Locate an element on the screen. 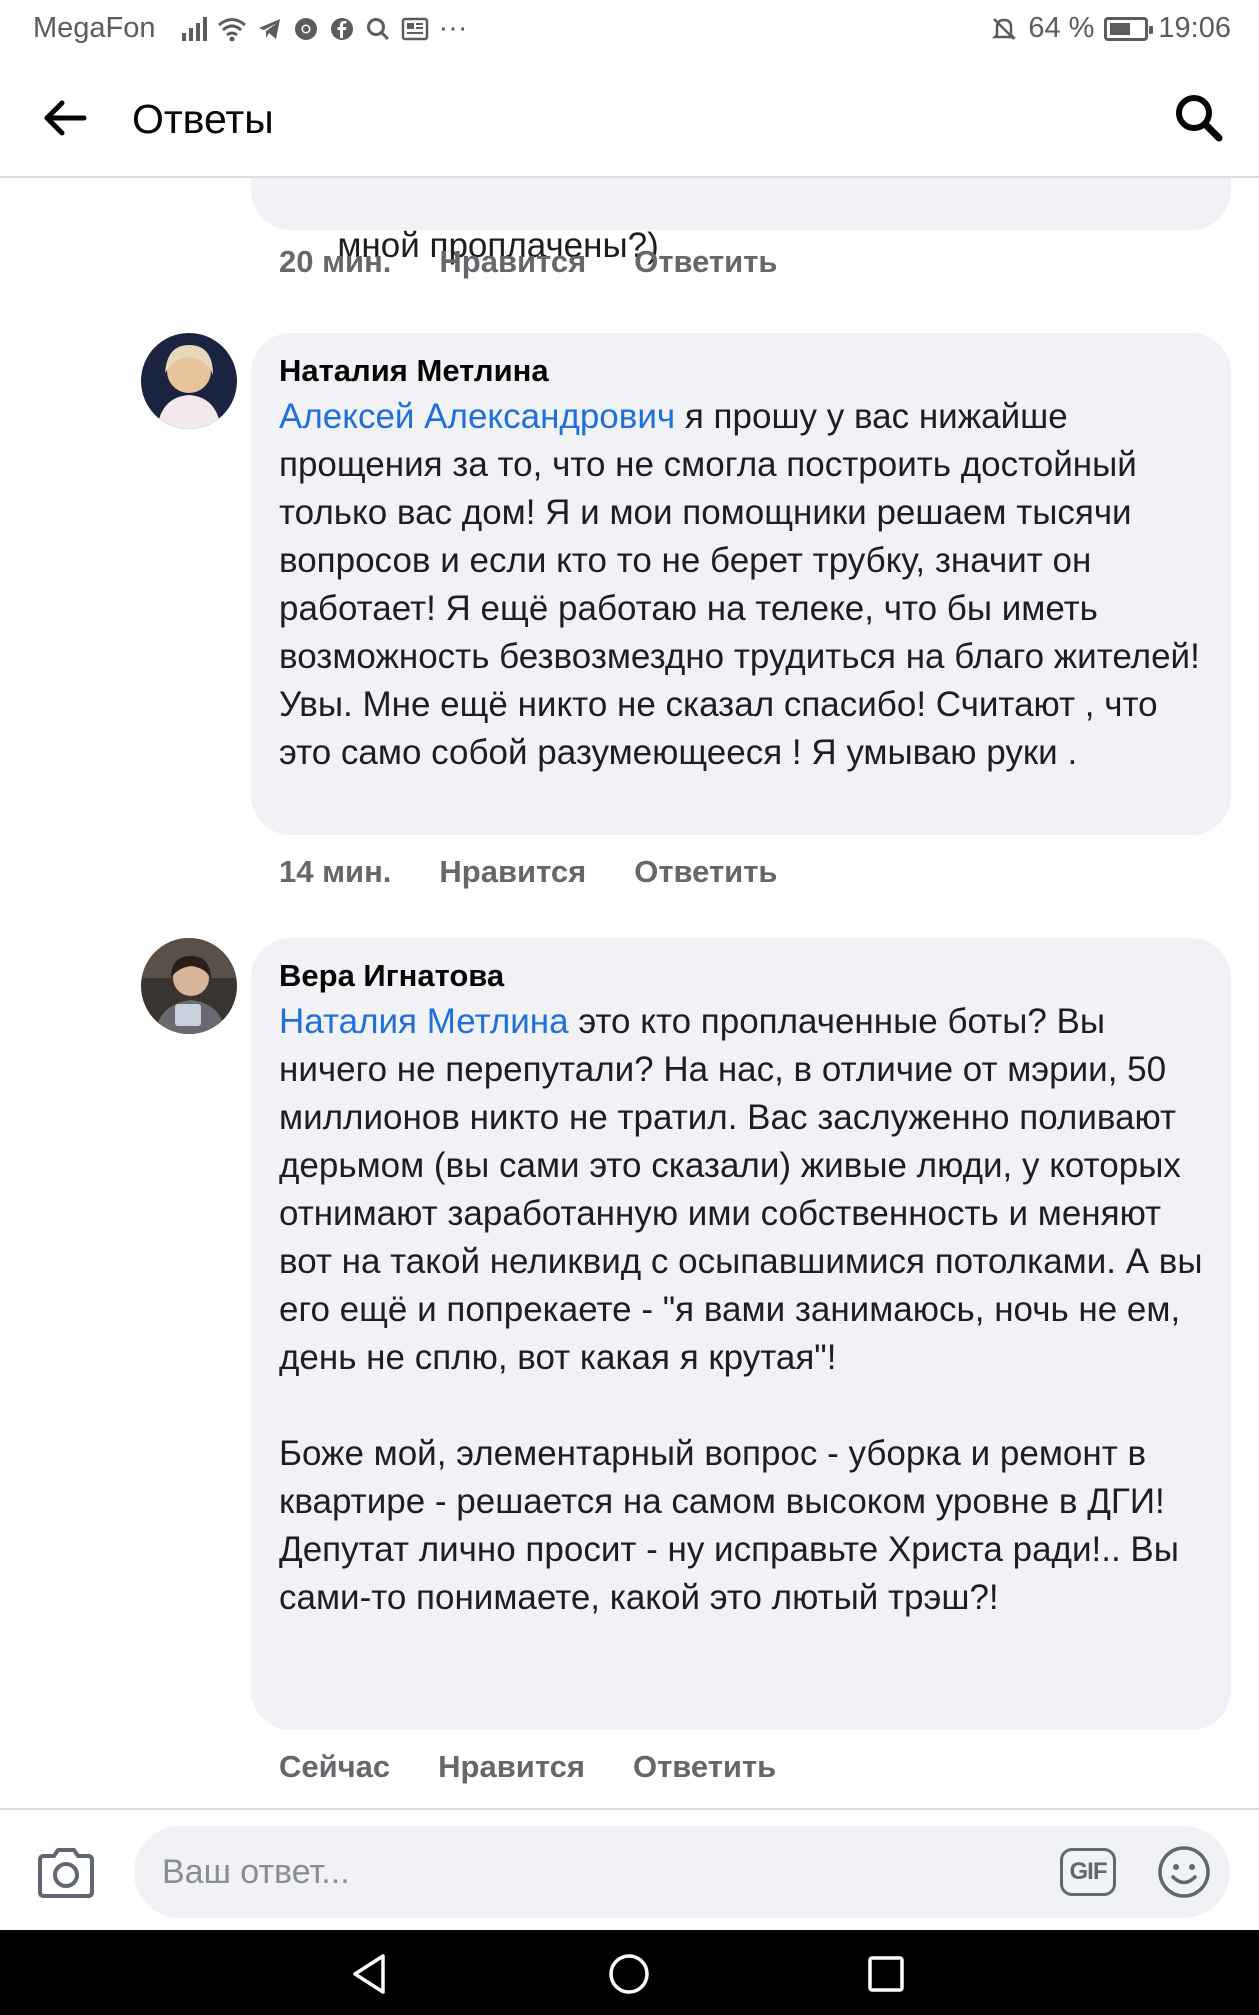 The width and height of the screenshot is (1259, 2015). comment-actions: Сейчас Нравится Ответить is located at coordinates (527, 1767).